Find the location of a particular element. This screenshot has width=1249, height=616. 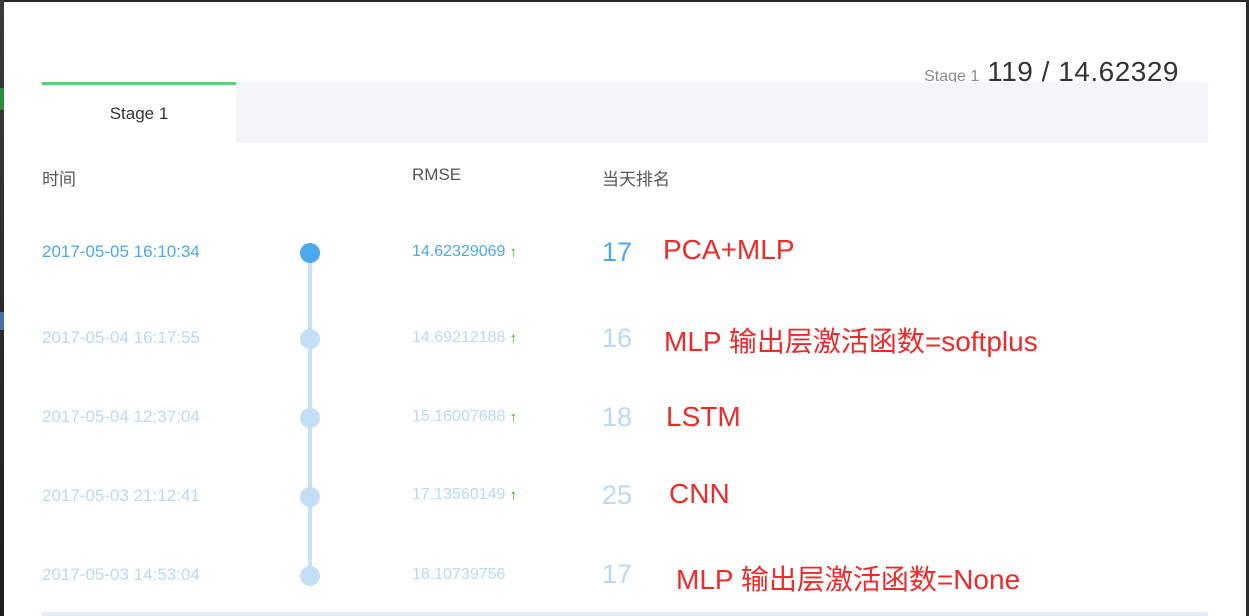

submission-time: 2017-05-03 14:53:04 is located at coordinates (121, 574).